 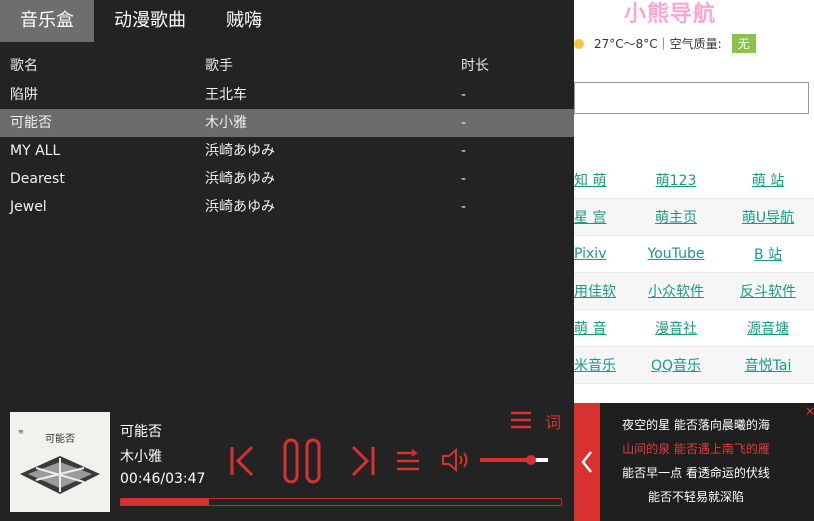 What do you see at coordinates (743, 43) in the screenshot?
I see `air-quality-badge: 无` at bounding box center [743, 43].